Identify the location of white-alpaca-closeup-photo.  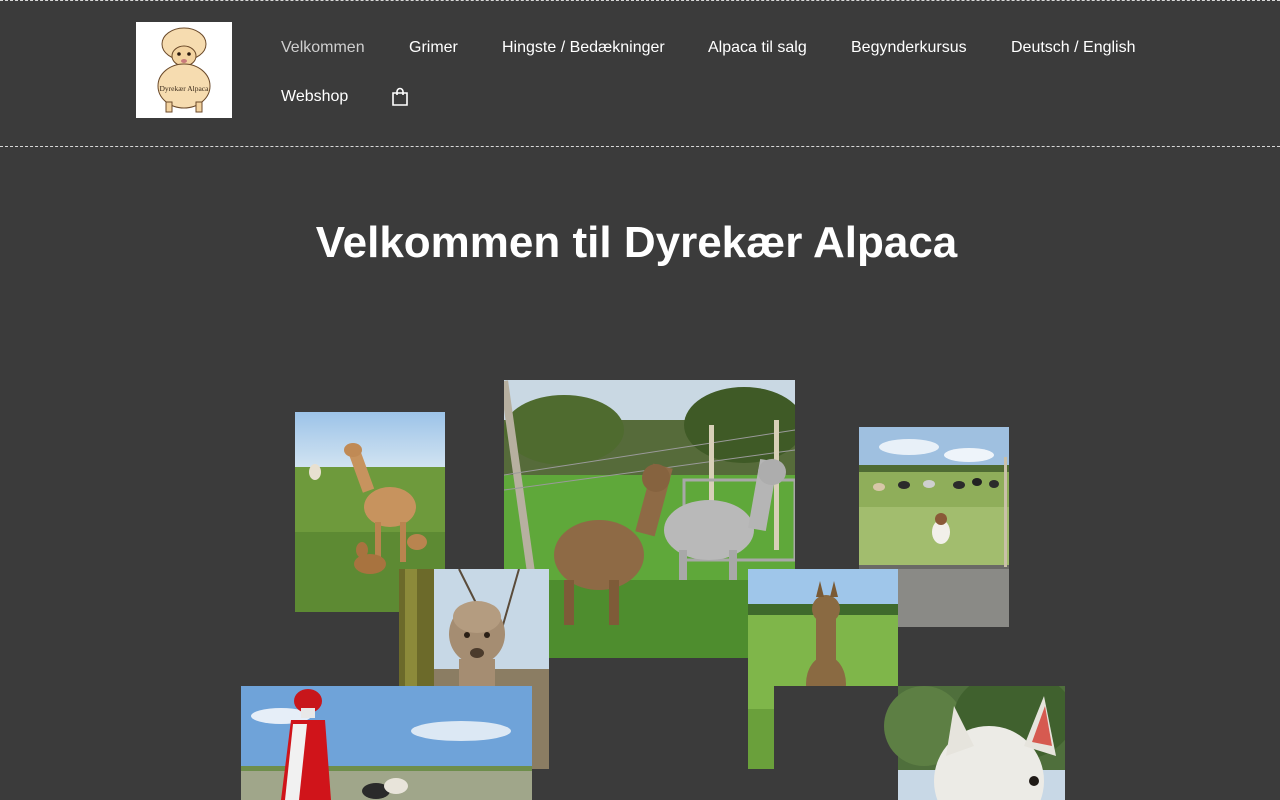
(919, 743).